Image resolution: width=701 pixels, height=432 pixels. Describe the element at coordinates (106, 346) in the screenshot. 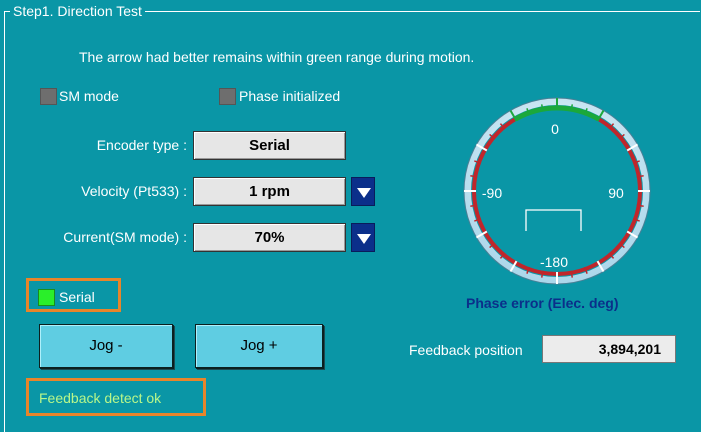

I see `jog-minus-button: Jog -` at that location.